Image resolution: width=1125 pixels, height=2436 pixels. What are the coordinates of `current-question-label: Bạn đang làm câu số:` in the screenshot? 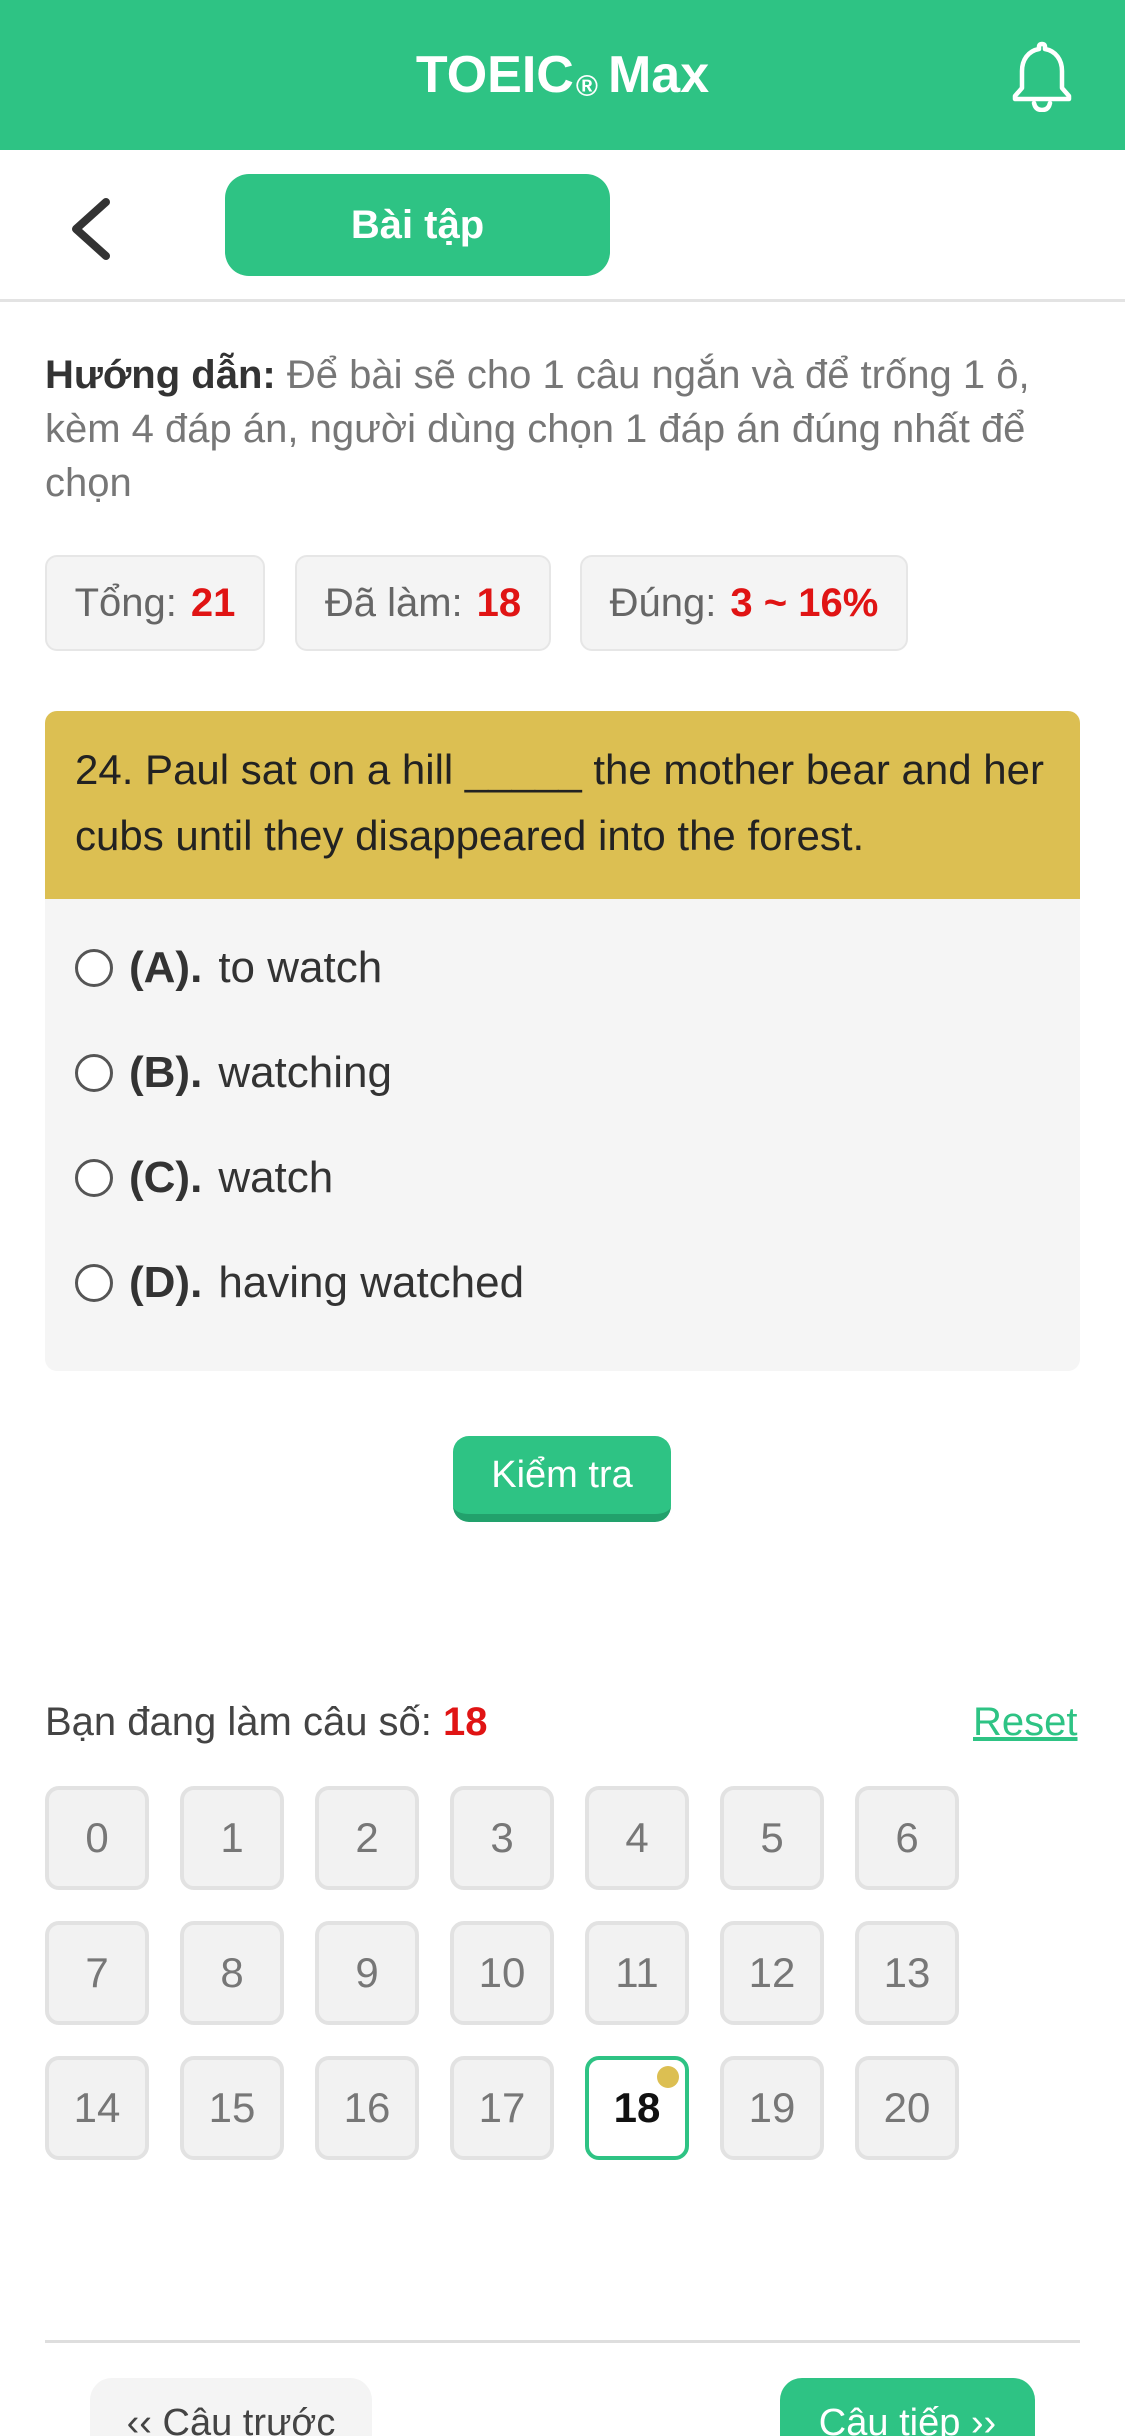 It's located at (238, 1722).